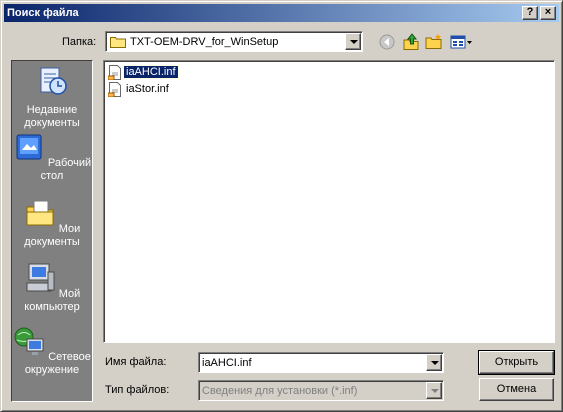 The height and width of the screenshot is (412, 563). Describe the element at coordinates (43, 13) in the screenshot. I see `window-title: Поиск файла` at that location.